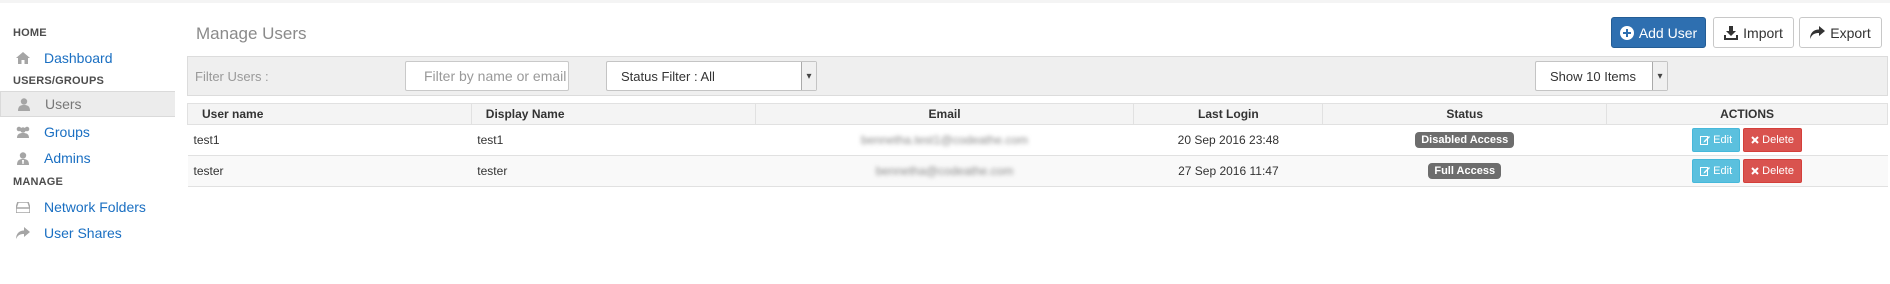  What do you see at coordinates (23, 132) in the screenshot?
I see `group-icon` at bounding box center [23, 132].